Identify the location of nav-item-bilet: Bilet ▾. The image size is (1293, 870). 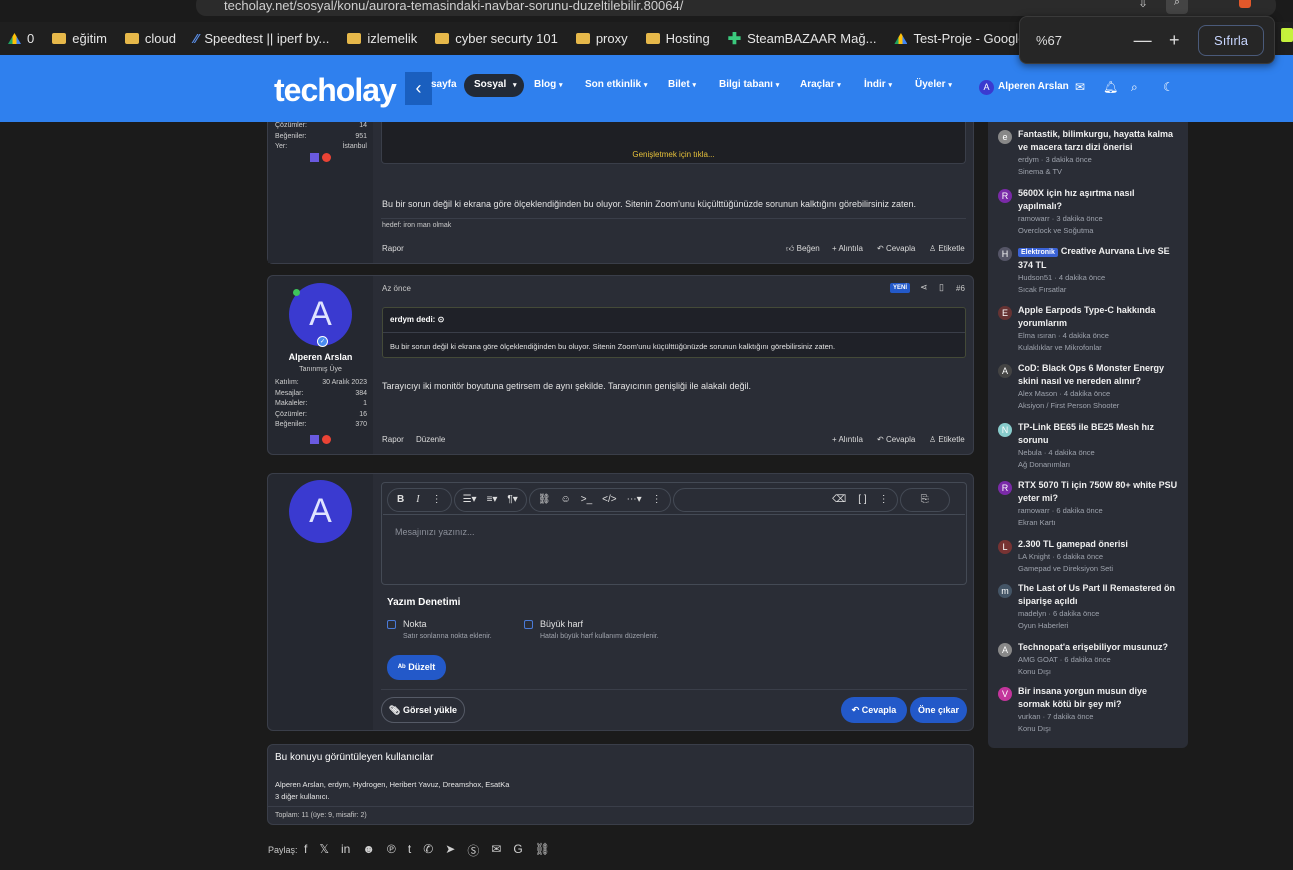
(682, 84).